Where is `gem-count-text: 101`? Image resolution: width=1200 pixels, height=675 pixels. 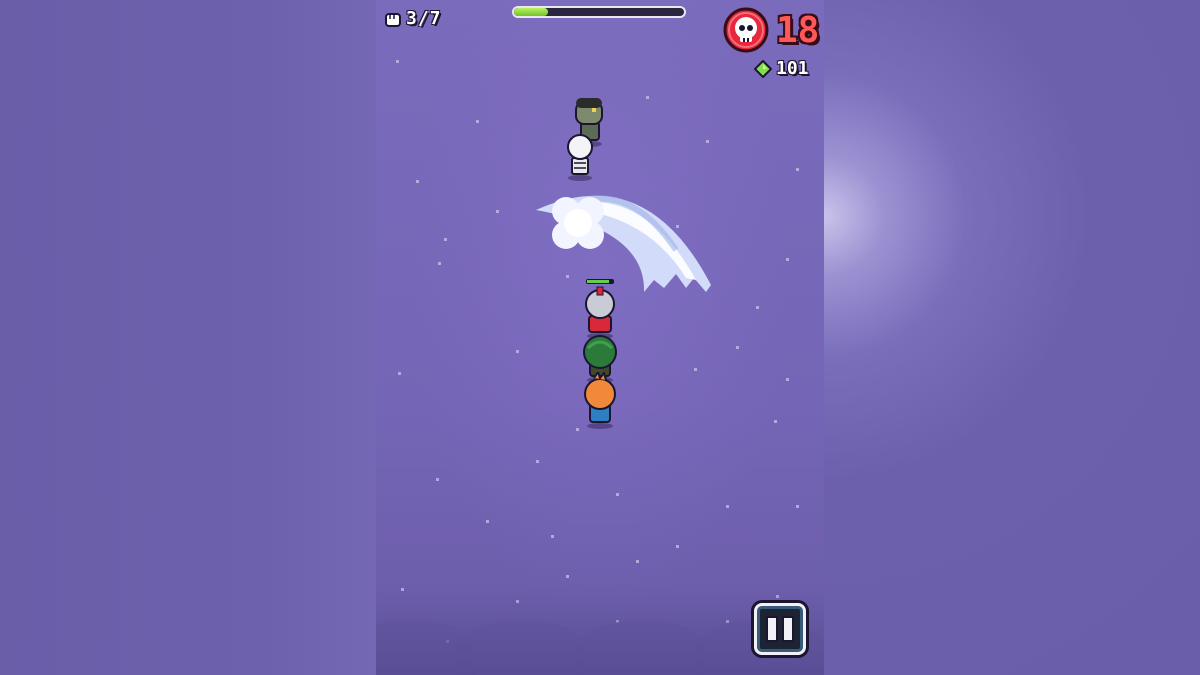 gem-count-text: 101 is located at coordinates (792, 68).